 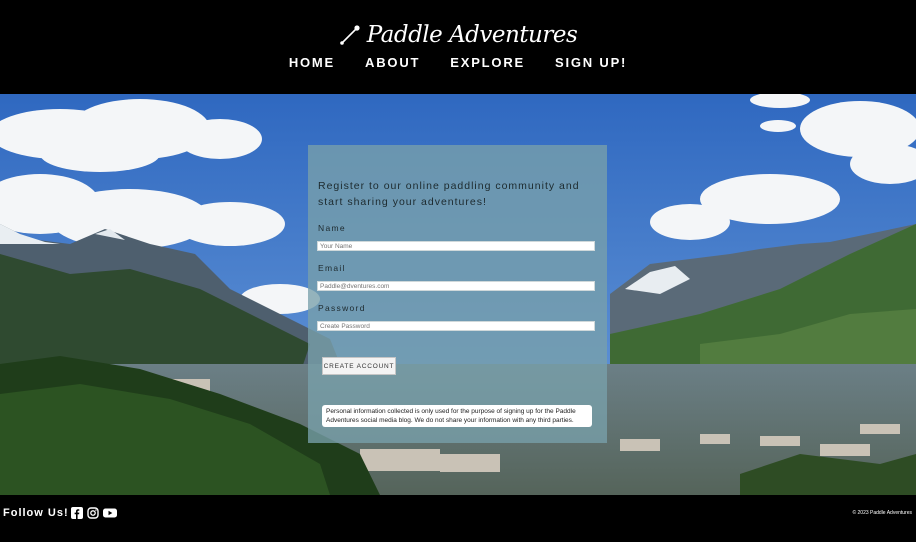 I want to click on main-nav: HOME ABOUT EXPLORE SIGN UP!, so click(x=458, y=62).